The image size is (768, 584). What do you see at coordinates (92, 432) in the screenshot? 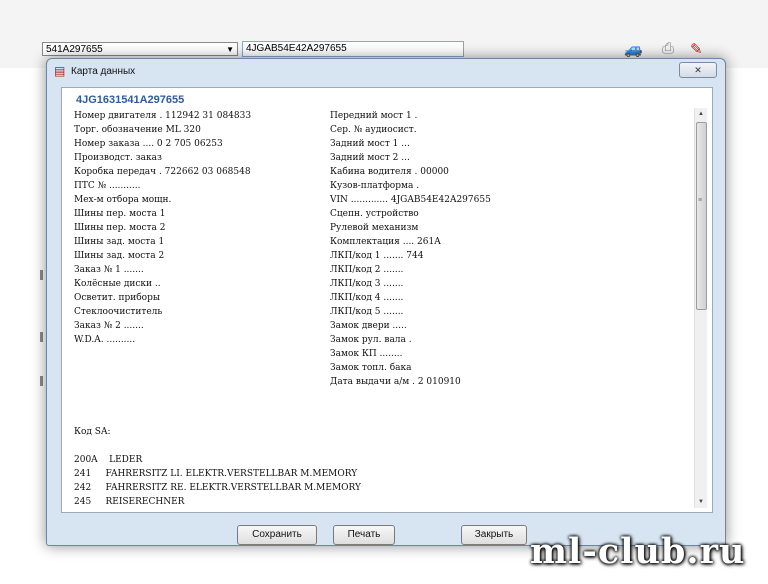
I see `sa-header: Код SA:` at bounding box center [92, 432].